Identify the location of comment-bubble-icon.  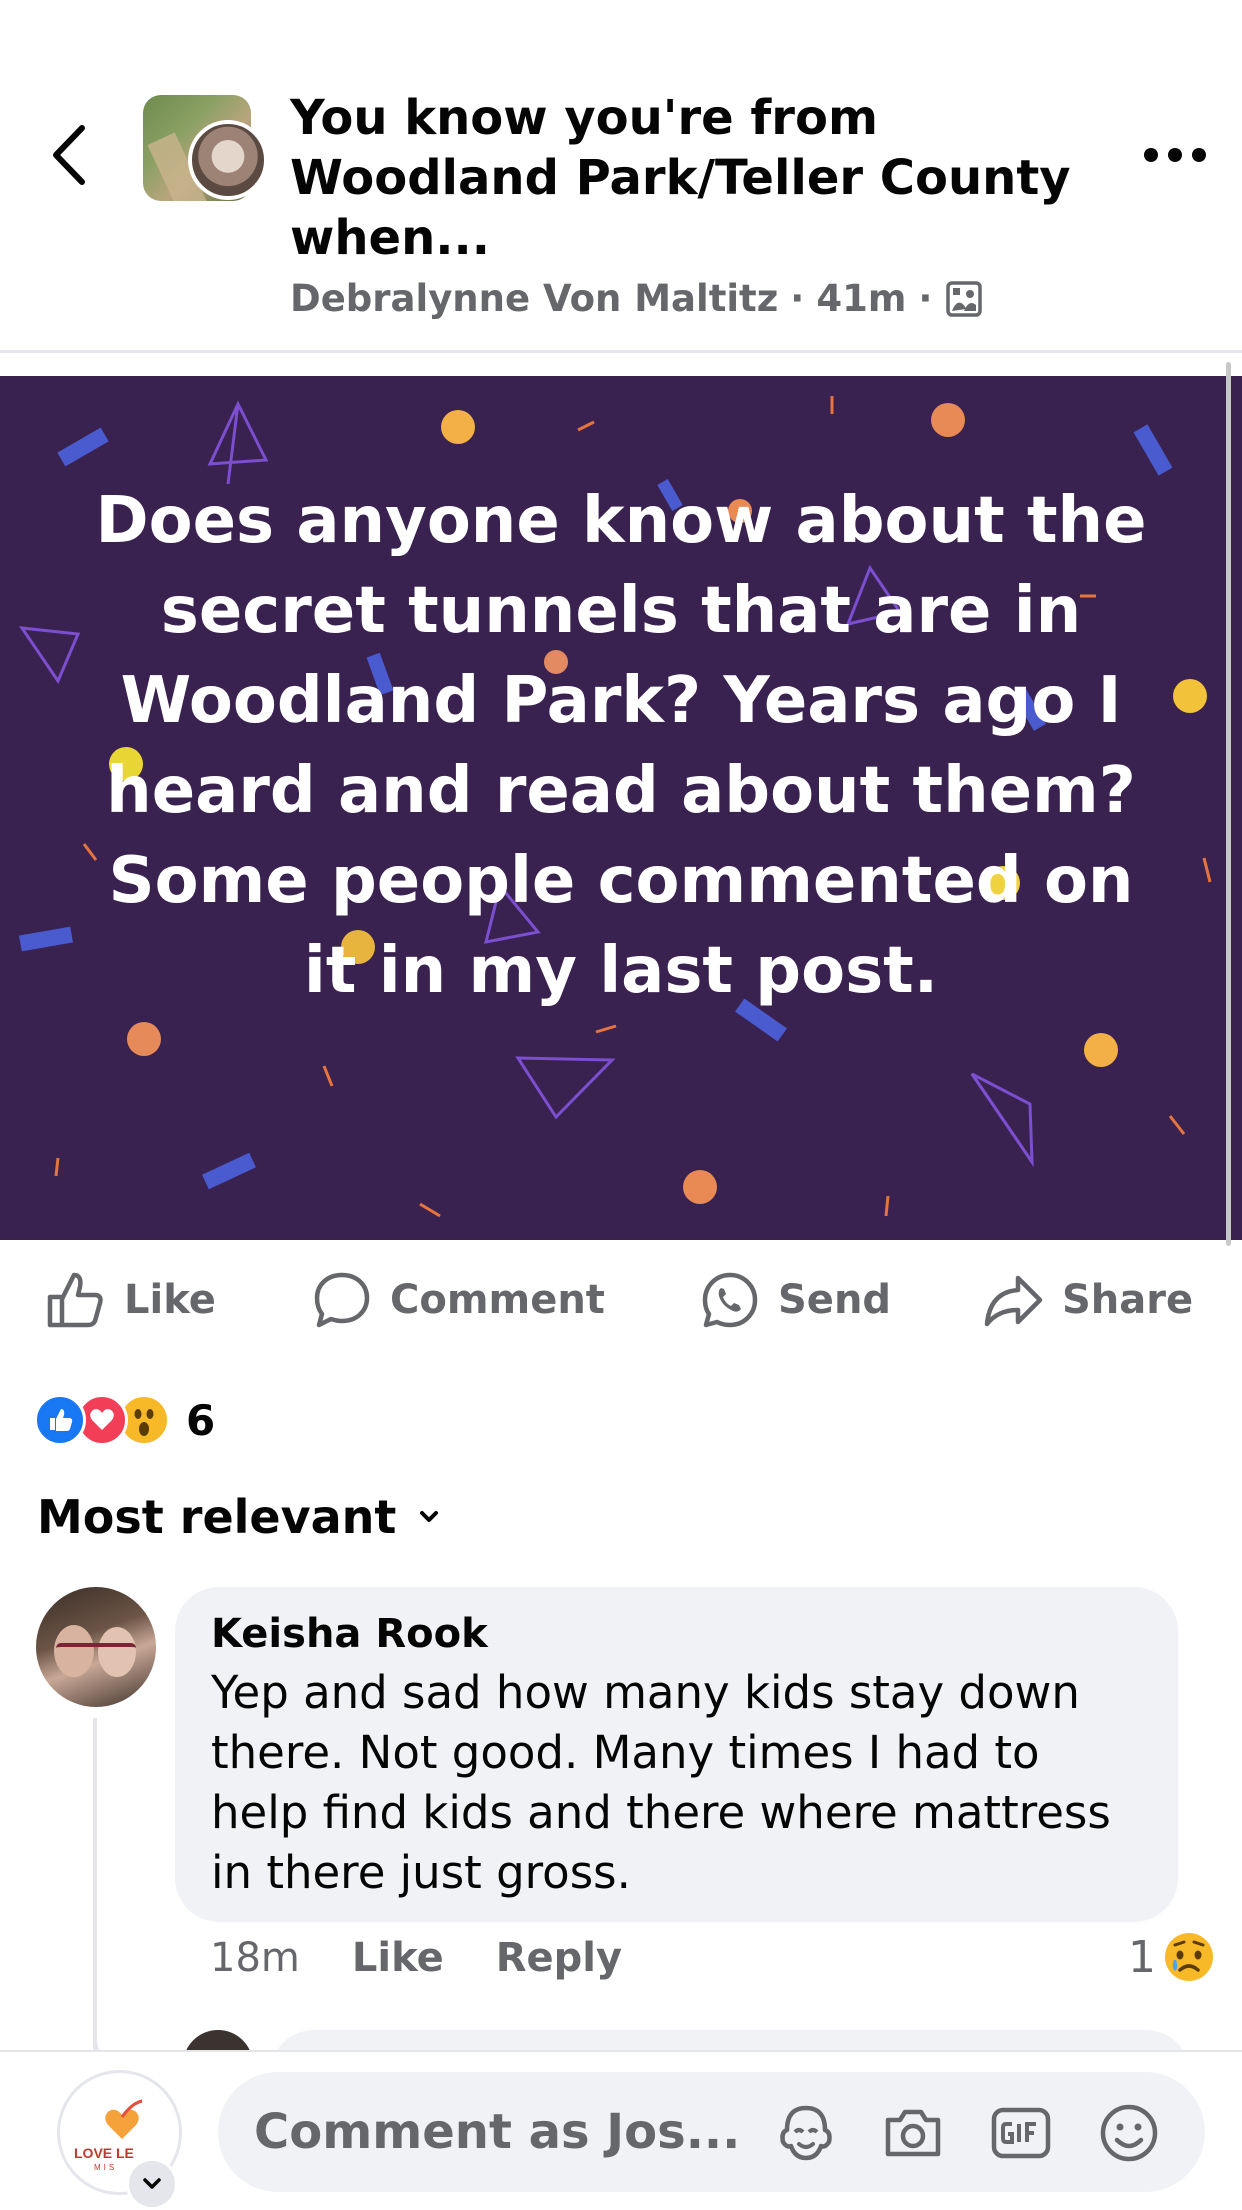
(342, 1300).